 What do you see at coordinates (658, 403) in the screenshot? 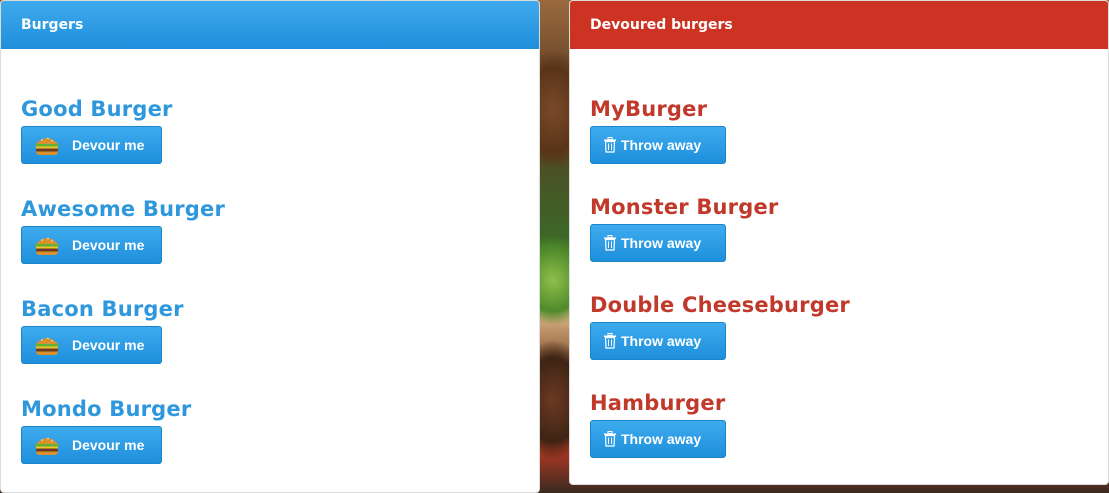
I see `devoured-burger-name: Hamburger` at bounding box center [658, 403].